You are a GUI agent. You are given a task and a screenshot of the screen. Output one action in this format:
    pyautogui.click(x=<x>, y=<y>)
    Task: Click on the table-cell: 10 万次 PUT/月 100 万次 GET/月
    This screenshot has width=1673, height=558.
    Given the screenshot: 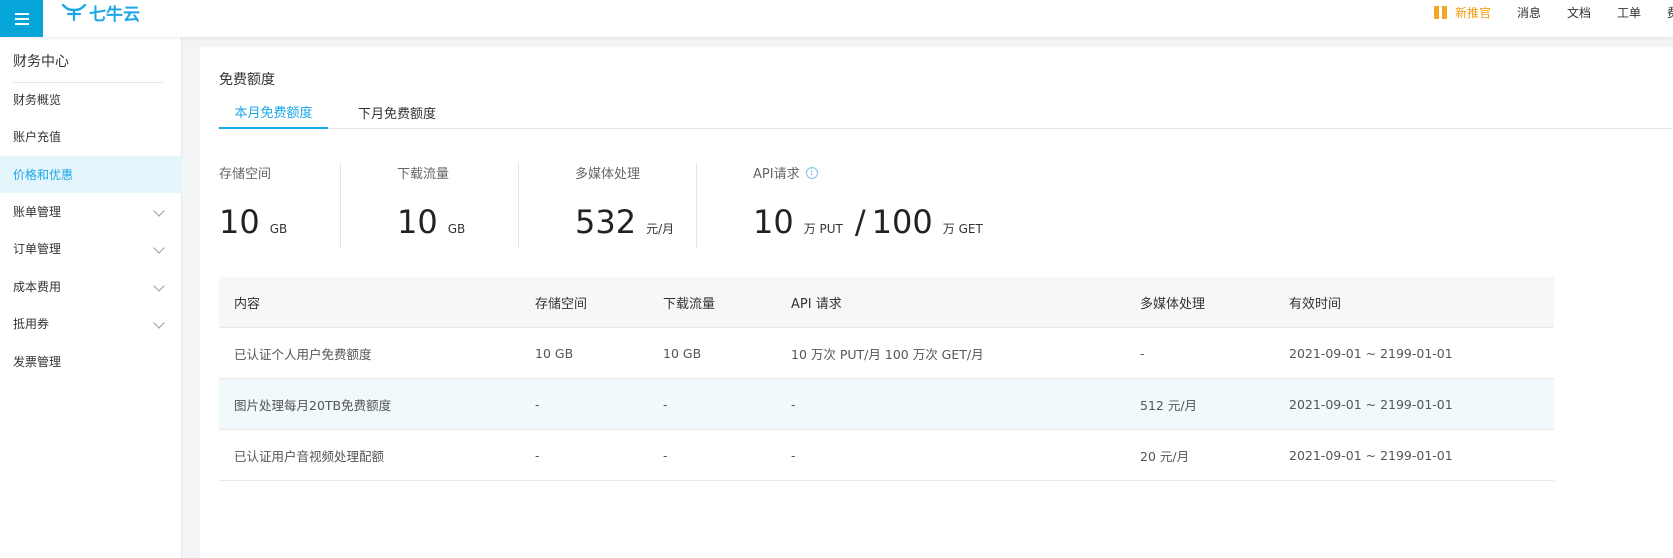 What is the action you would take?
    pyautogui.click(x=887, y=354)
    